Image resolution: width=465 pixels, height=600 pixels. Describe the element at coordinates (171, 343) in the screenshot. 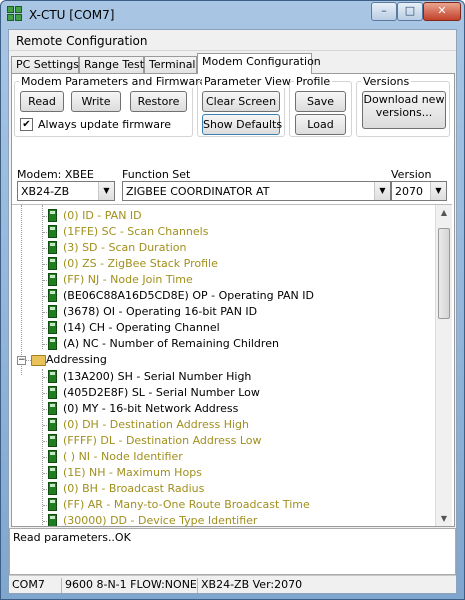

I see `tree-param-label: (A) NC - Number of Remaining Children` at that location.